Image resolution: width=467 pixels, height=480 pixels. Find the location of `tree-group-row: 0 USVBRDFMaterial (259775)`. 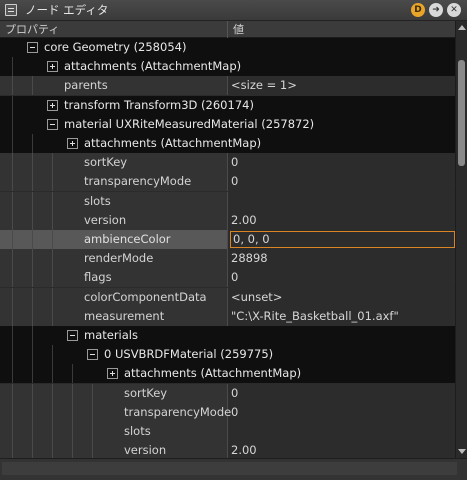

tree-group-row: 0 USVBRDFMaterial (259775) is located at coordinates (227, 354).